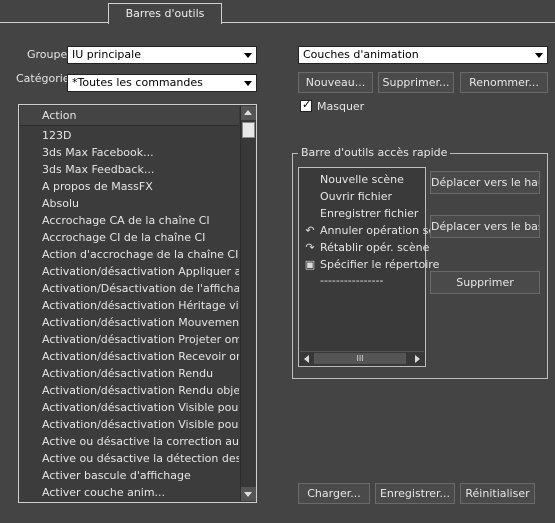 This screenshot has width=555, height=523. What do you see at coordinates (423, 55) in the screenshot?
I see `toolbar-dropdown: Couches d'animation` at bounding box center [423, 55].